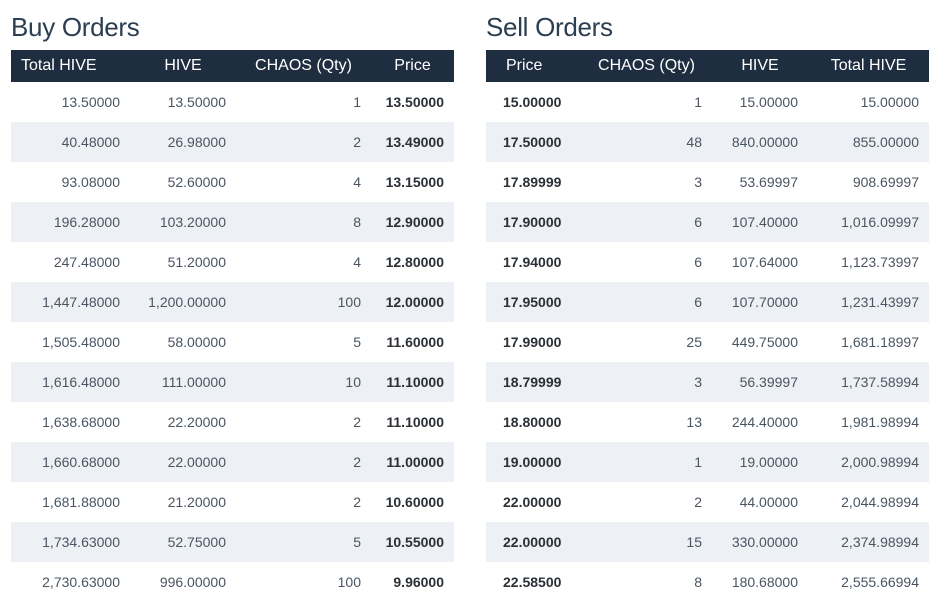 The height and width of the screenshot is (602, 935). I want to click on sell-cell-chaos: 6, so click(698, 302).